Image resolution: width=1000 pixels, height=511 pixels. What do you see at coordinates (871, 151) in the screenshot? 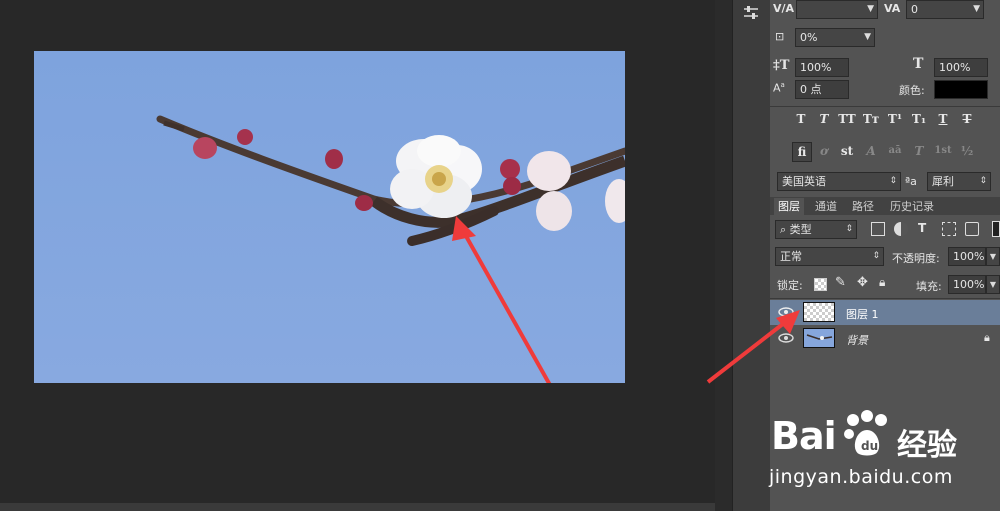
I see `stylistic-alternates-button: A` at bounding box center [871, 151].